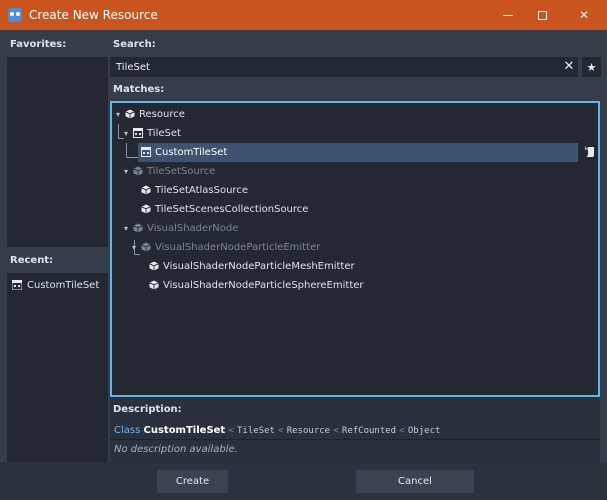 The height and width of the screenshot is (500, 607). Describe the element at coordinates (147, 409) in the screenshot. I see `description-label: Description:` at that location.